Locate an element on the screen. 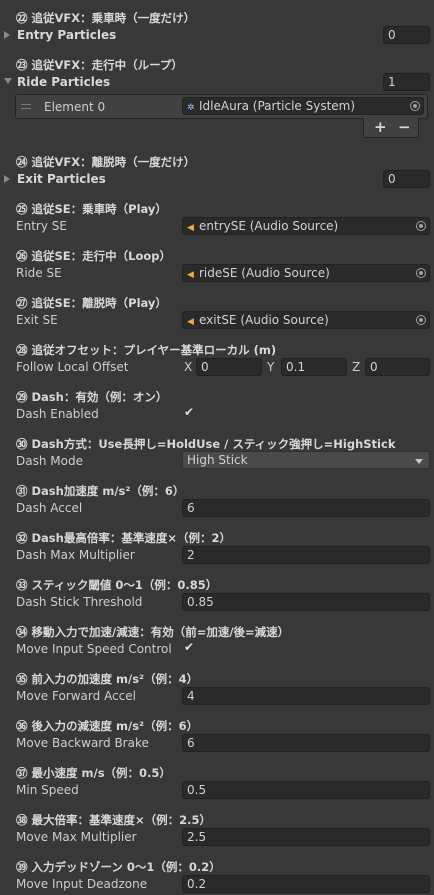 The height and width of the screenshot is (895, 434). ride-se-label: Ride SE is located at coordinates (39, 273).